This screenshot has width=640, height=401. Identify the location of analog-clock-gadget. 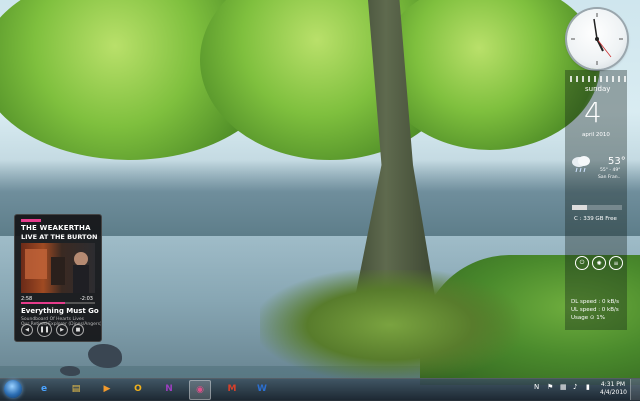
(597, 39).